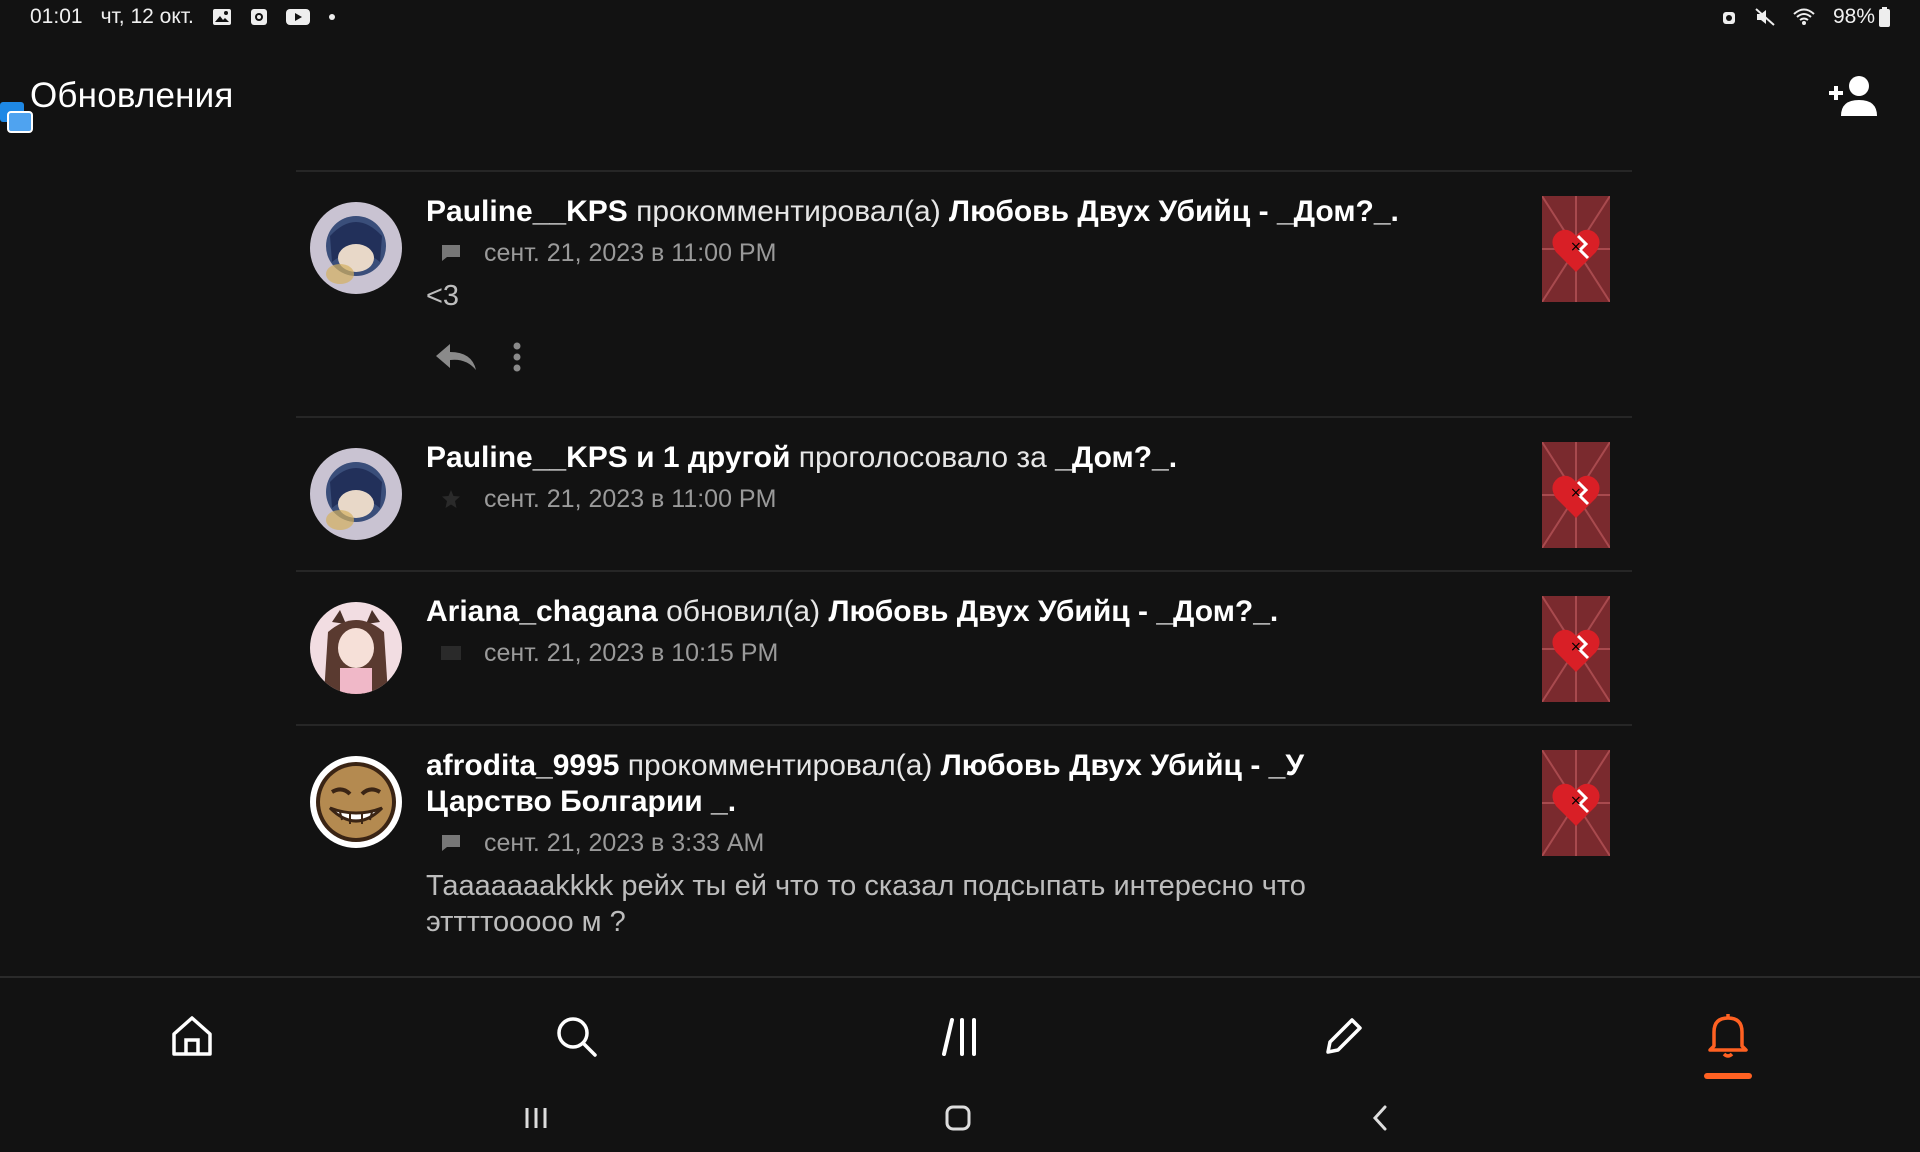 This screenshot has height=1152, width=1920. I want to click on back-button, so click(1380, 1120).